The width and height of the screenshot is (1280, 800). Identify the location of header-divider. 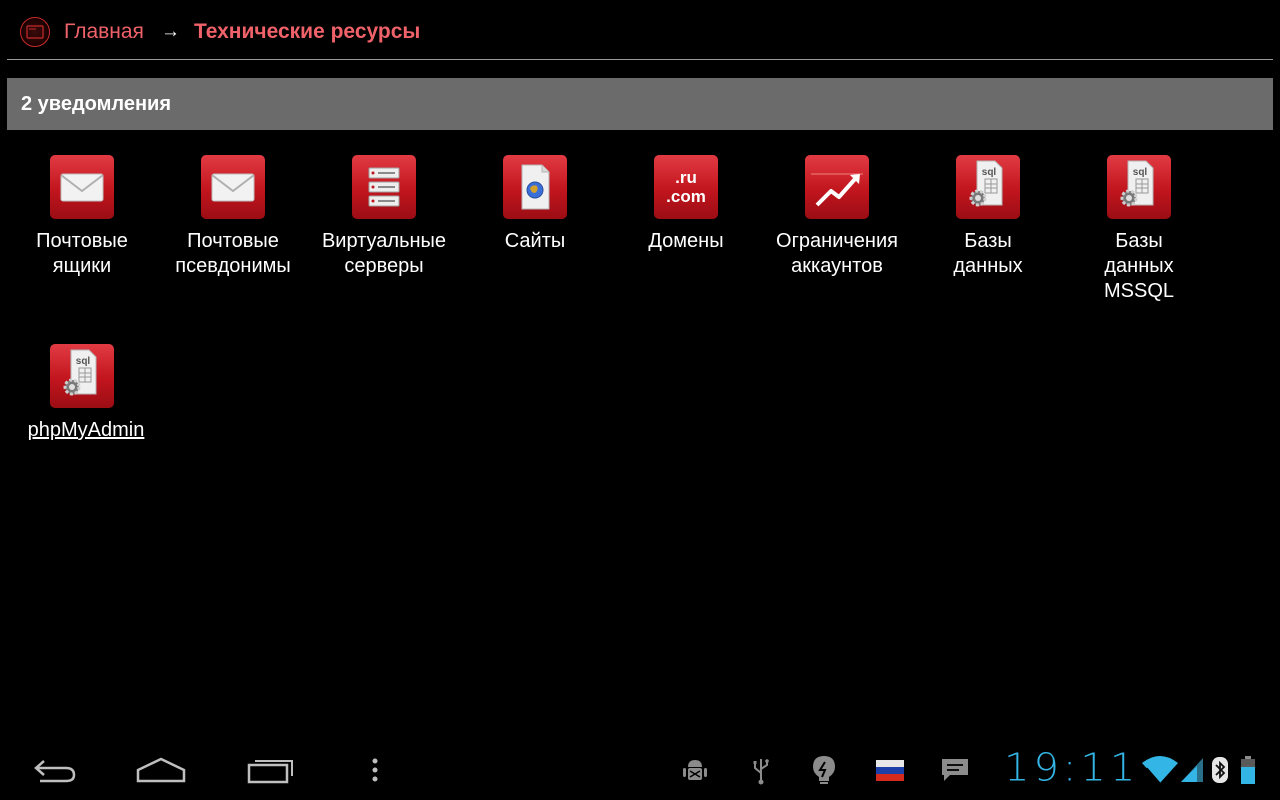
(640, 59).